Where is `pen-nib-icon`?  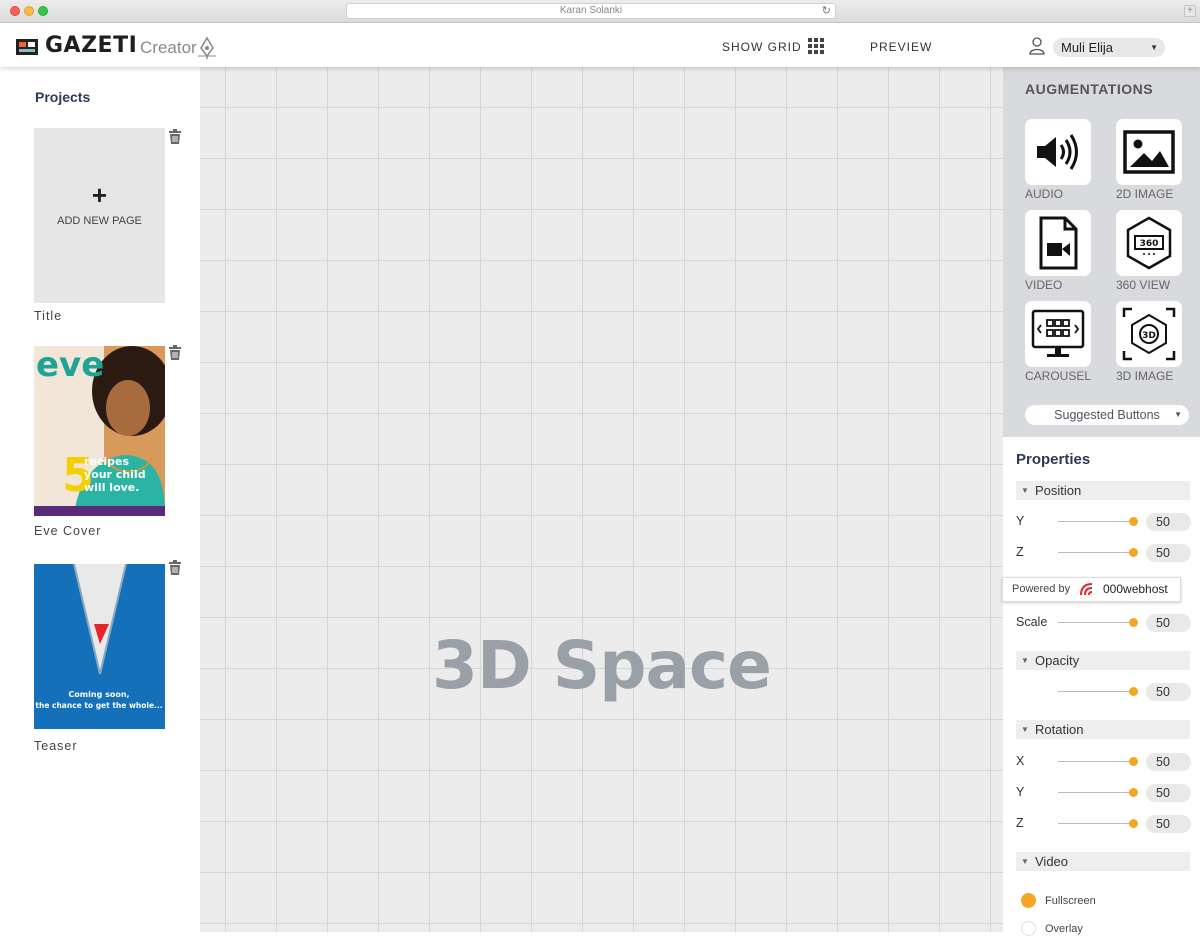 pen-nib-icon is located at coordinates (207, 47).